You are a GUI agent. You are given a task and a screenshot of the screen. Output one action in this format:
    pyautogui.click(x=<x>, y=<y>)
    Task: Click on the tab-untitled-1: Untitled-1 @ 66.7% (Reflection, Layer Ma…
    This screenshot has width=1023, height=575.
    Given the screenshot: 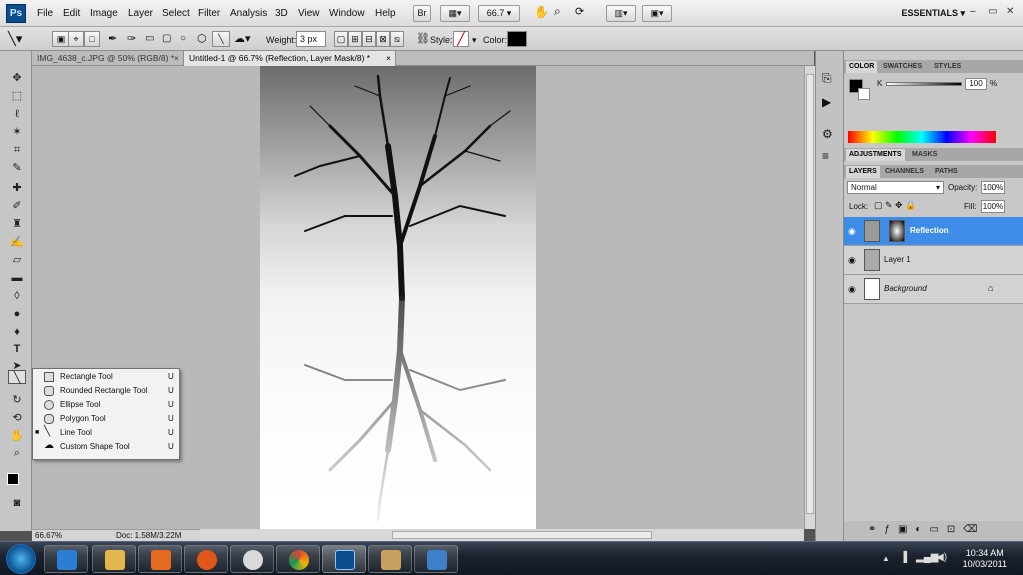 What is the action you would take?
    pyautogui.click(x=290, y=58)
    